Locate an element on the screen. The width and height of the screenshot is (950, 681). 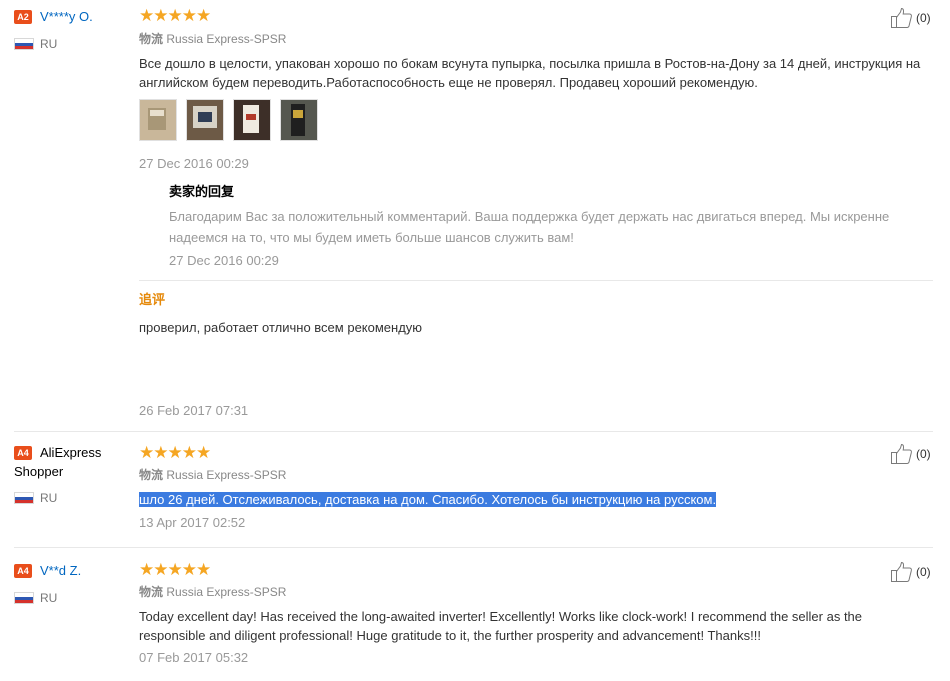
review-date: 13 Apr 2017 02:52 is located at coordinates (192, 522).